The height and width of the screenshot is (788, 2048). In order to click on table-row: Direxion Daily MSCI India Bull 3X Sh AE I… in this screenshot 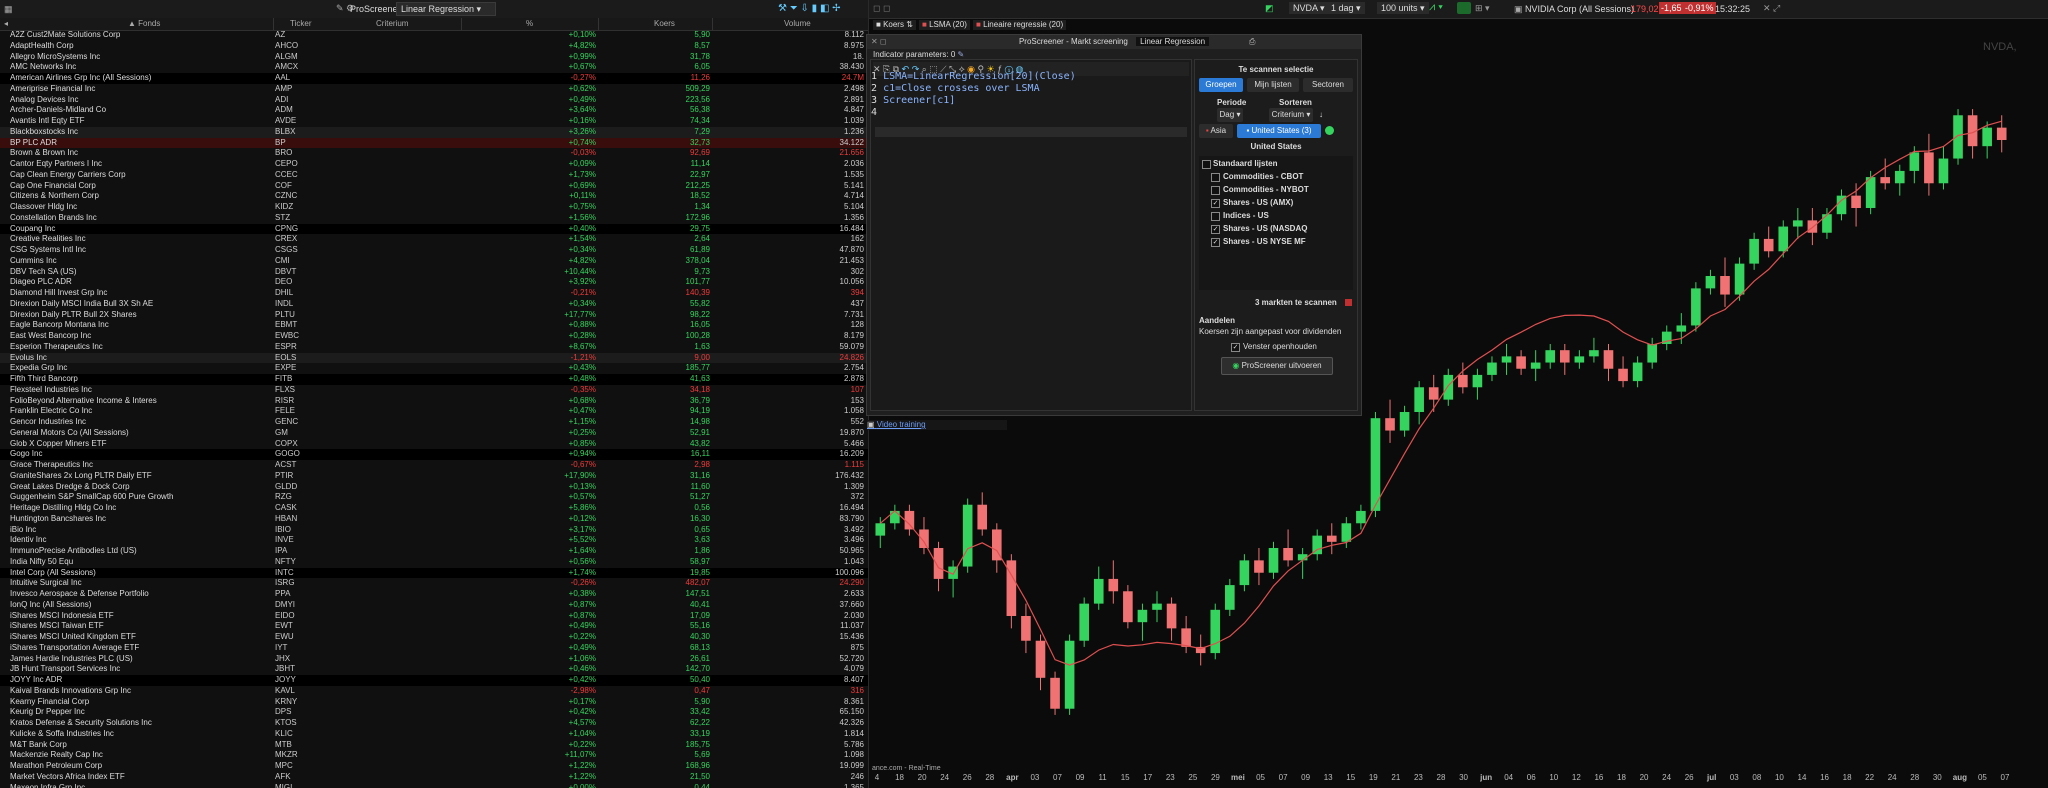, I will do `click(434, 304)`.